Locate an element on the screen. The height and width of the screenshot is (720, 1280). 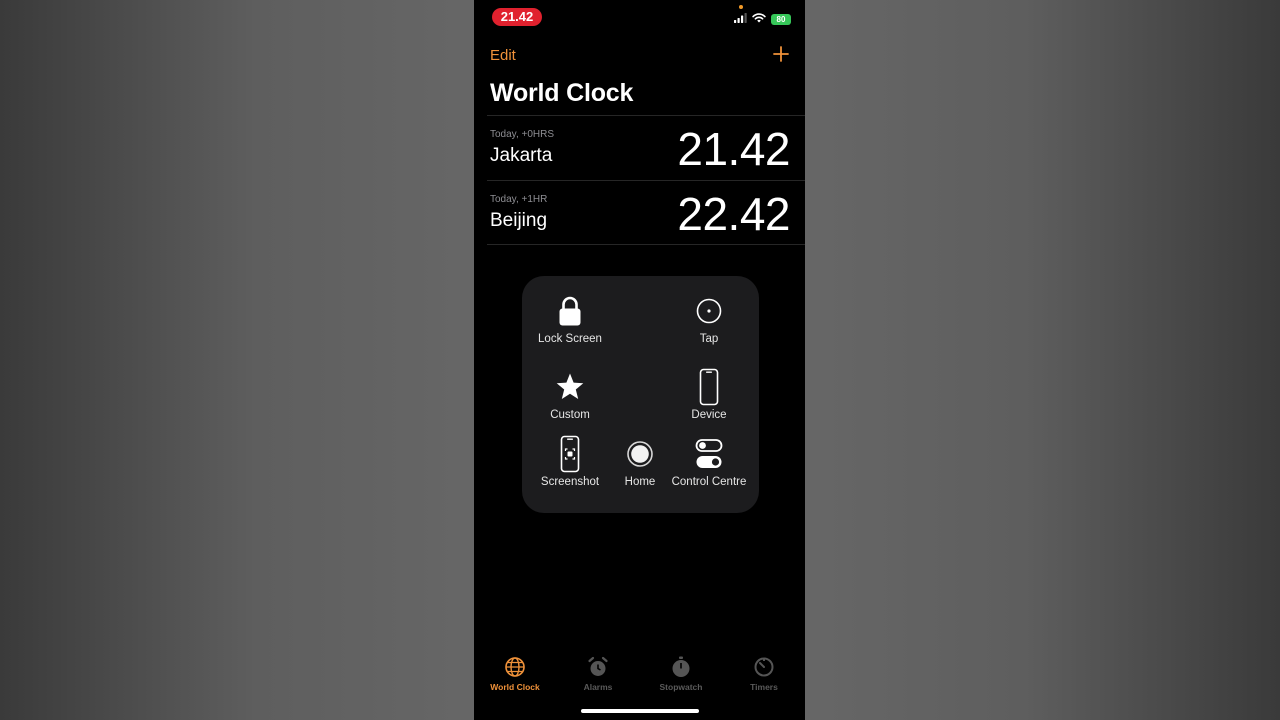
clock-city: Beijing is located at coordinates (519, 220).